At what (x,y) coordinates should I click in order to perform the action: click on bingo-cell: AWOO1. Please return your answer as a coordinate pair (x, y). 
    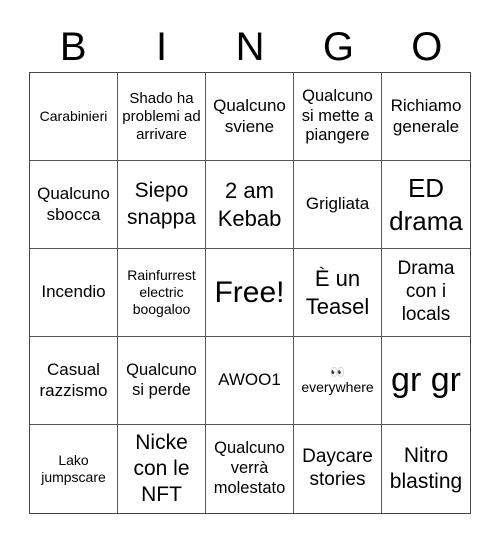
    Looking at the image, I should click on (250, 381).